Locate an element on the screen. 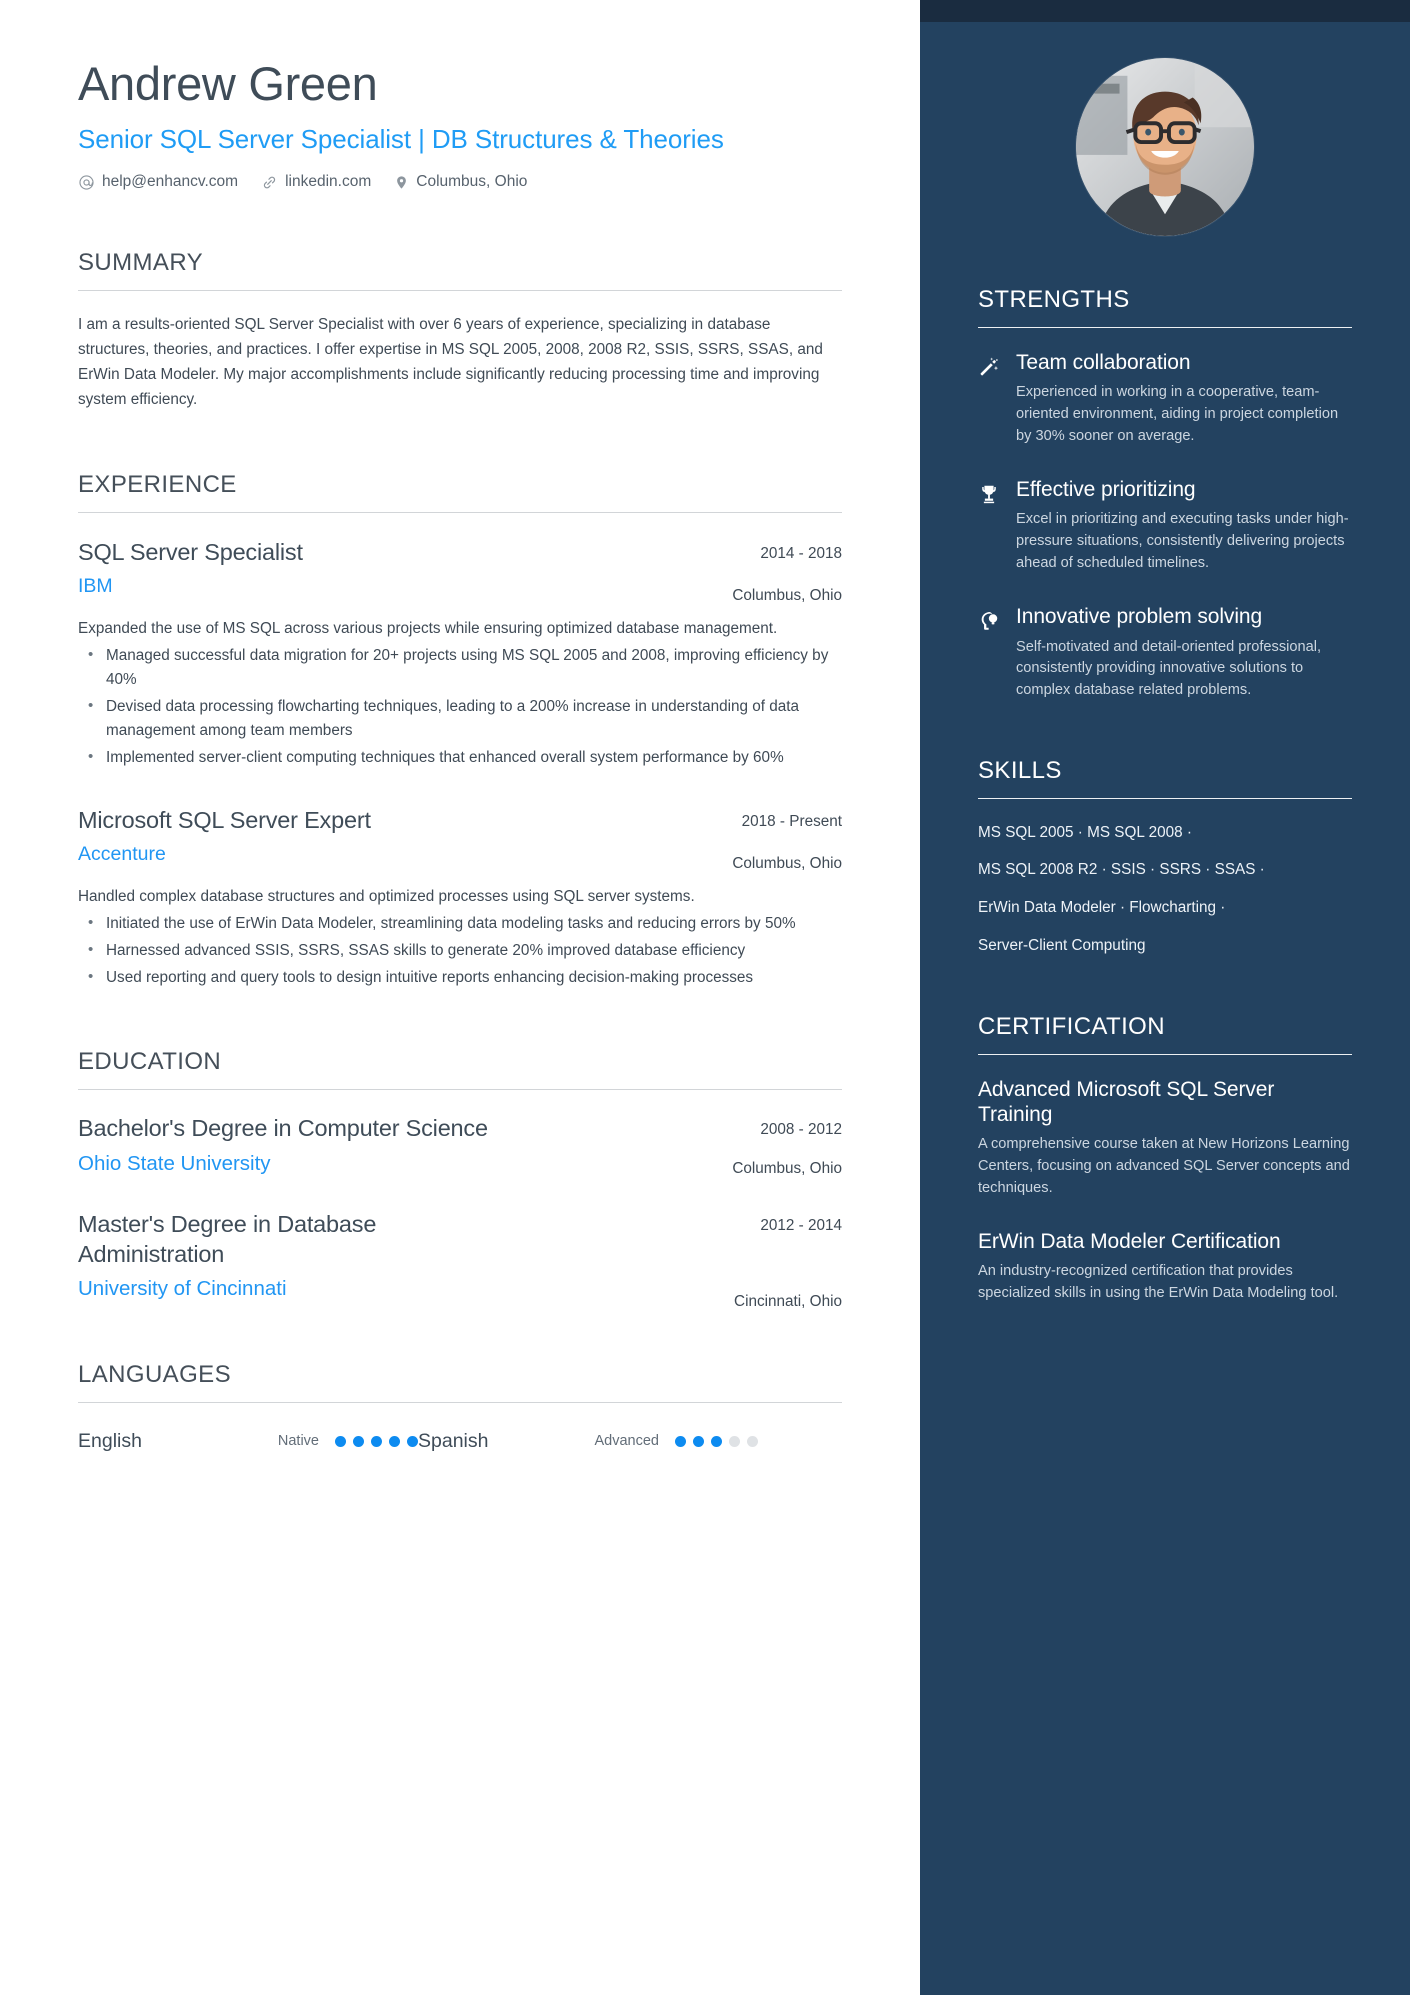 Image resolution: width=1410 pixels, height=1995 pixels. skills-divider is located at coordinates (1165, 798).